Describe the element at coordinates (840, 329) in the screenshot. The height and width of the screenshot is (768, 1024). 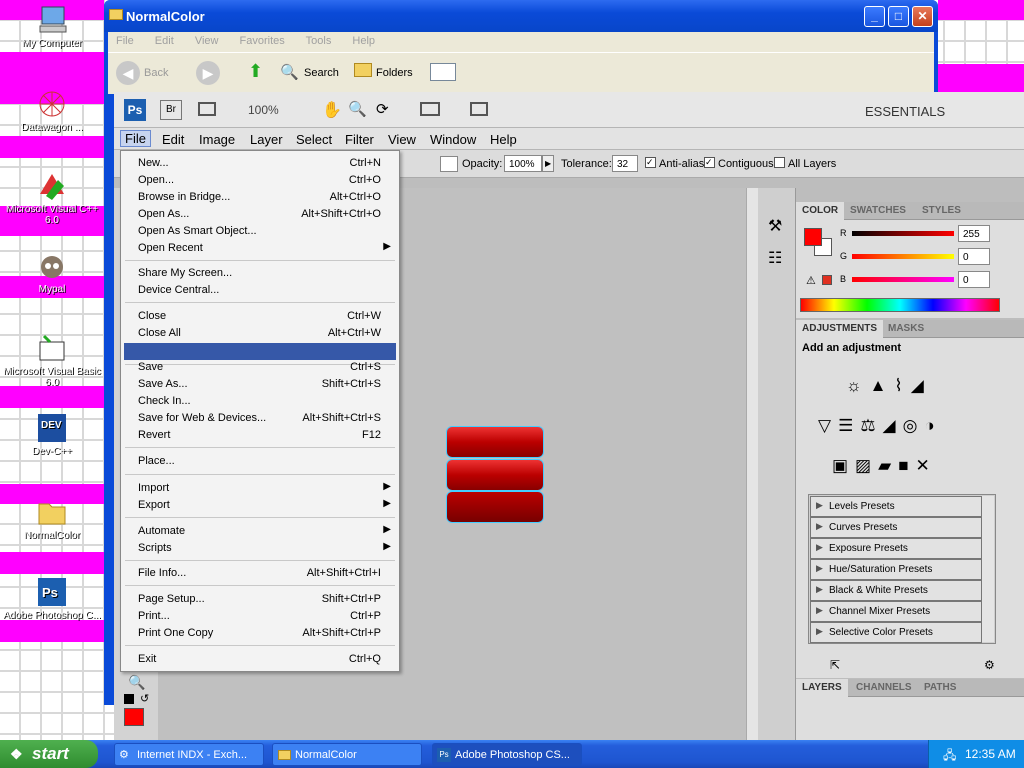
I see `tab-adjustments: ADJUSTMENTS` at that location.